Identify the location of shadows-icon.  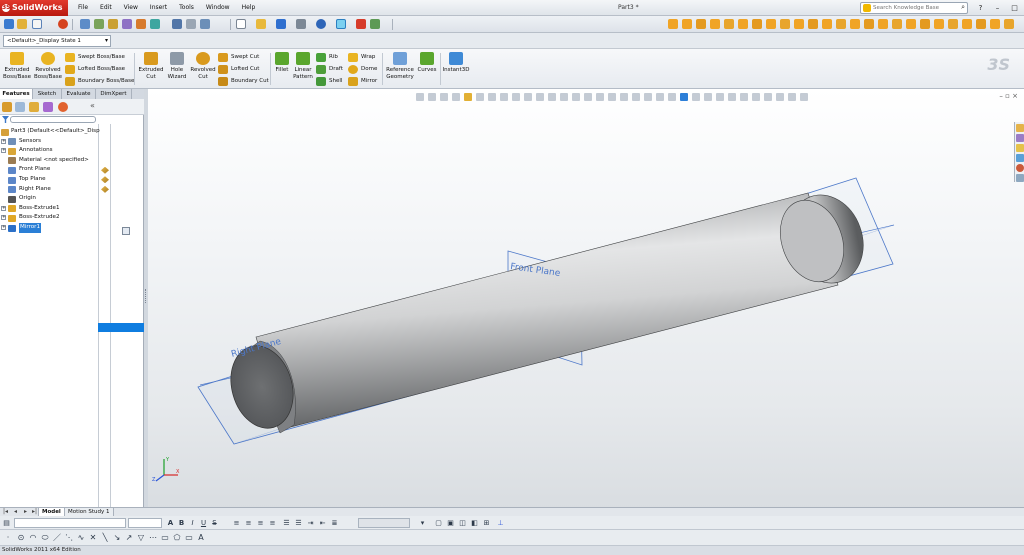
(981, 24).